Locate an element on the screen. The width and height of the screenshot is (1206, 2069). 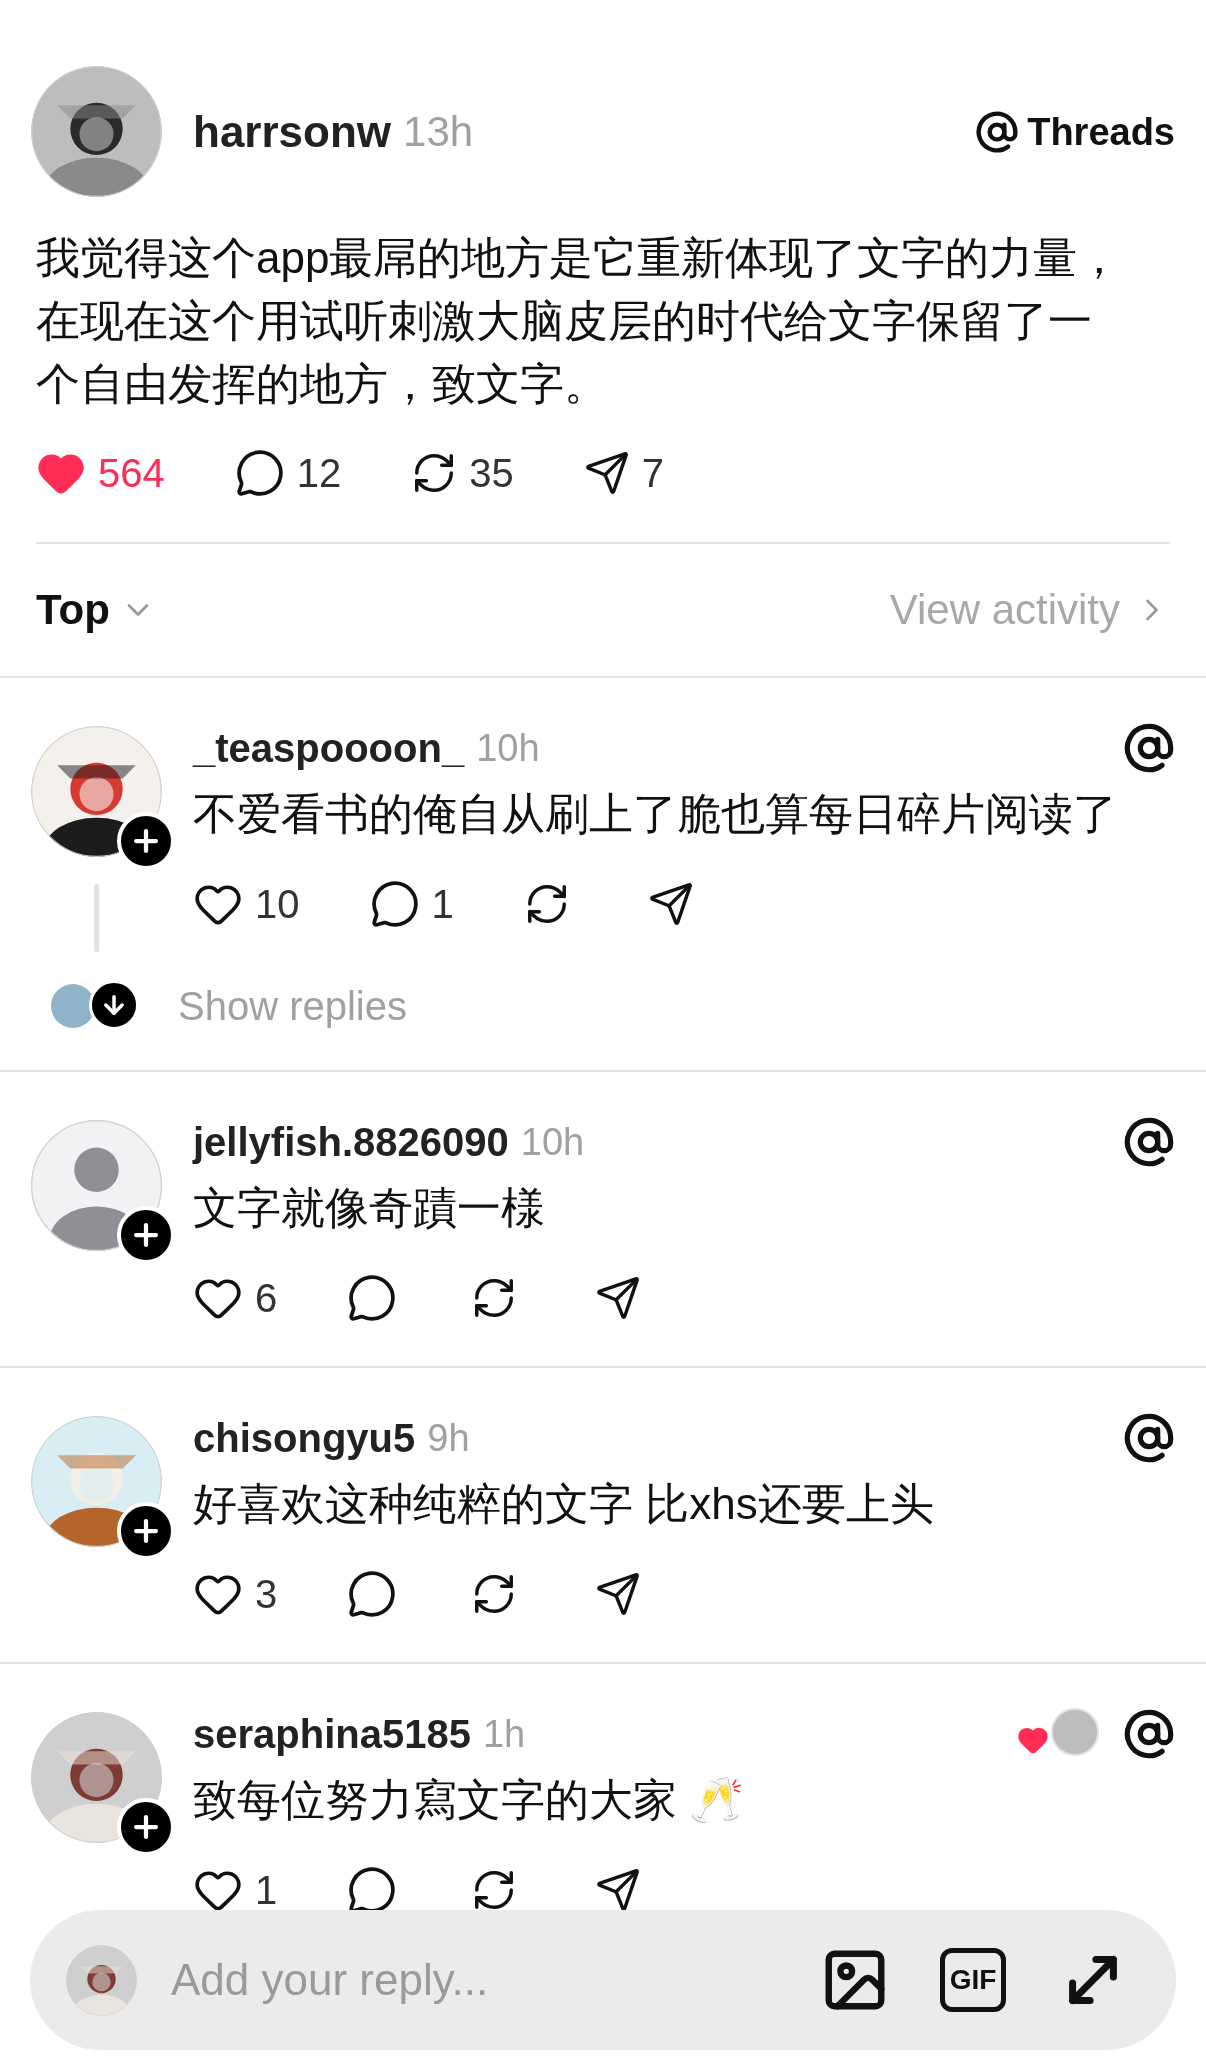
reply-field: Add your reply... GIF is located at coordinates (603, 1980).